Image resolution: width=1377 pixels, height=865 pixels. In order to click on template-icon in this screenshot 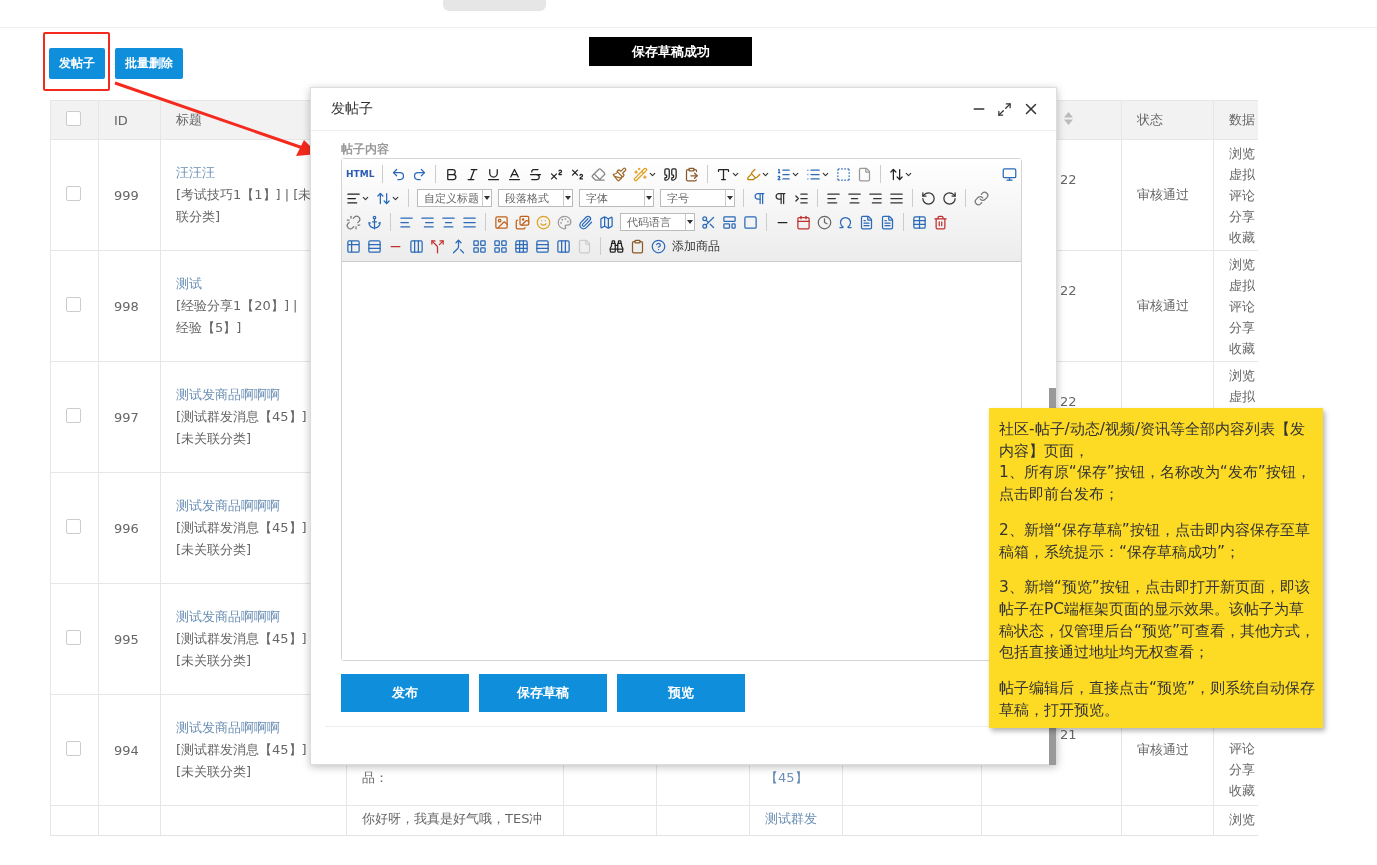, I will do `click(729, 222)`.